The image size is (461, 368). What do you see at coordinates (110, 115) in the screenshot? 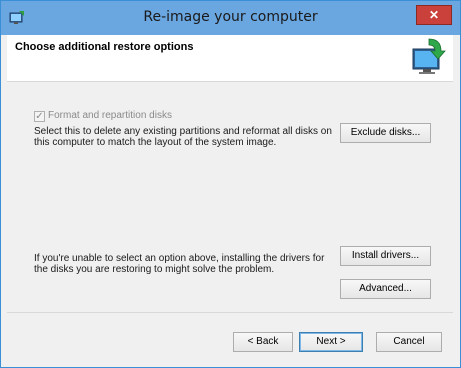
I see `format-checkbox-label: Format and repartition disks` at bounding box center [110, 115].